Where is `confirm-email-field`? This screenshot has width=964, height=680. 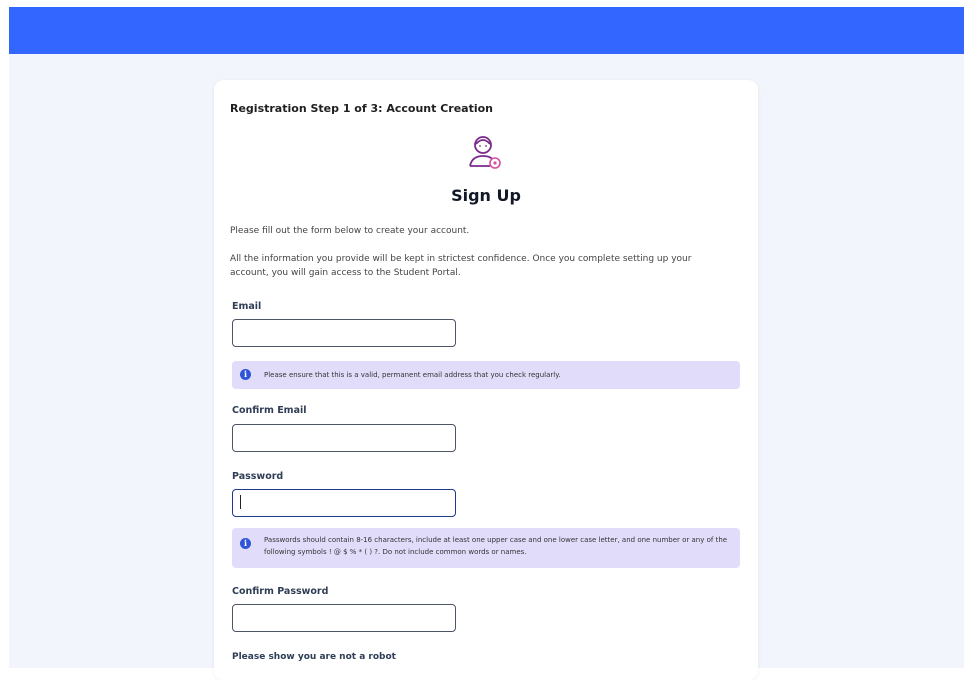
confirm-email-field is located at coordinates (344, 438).